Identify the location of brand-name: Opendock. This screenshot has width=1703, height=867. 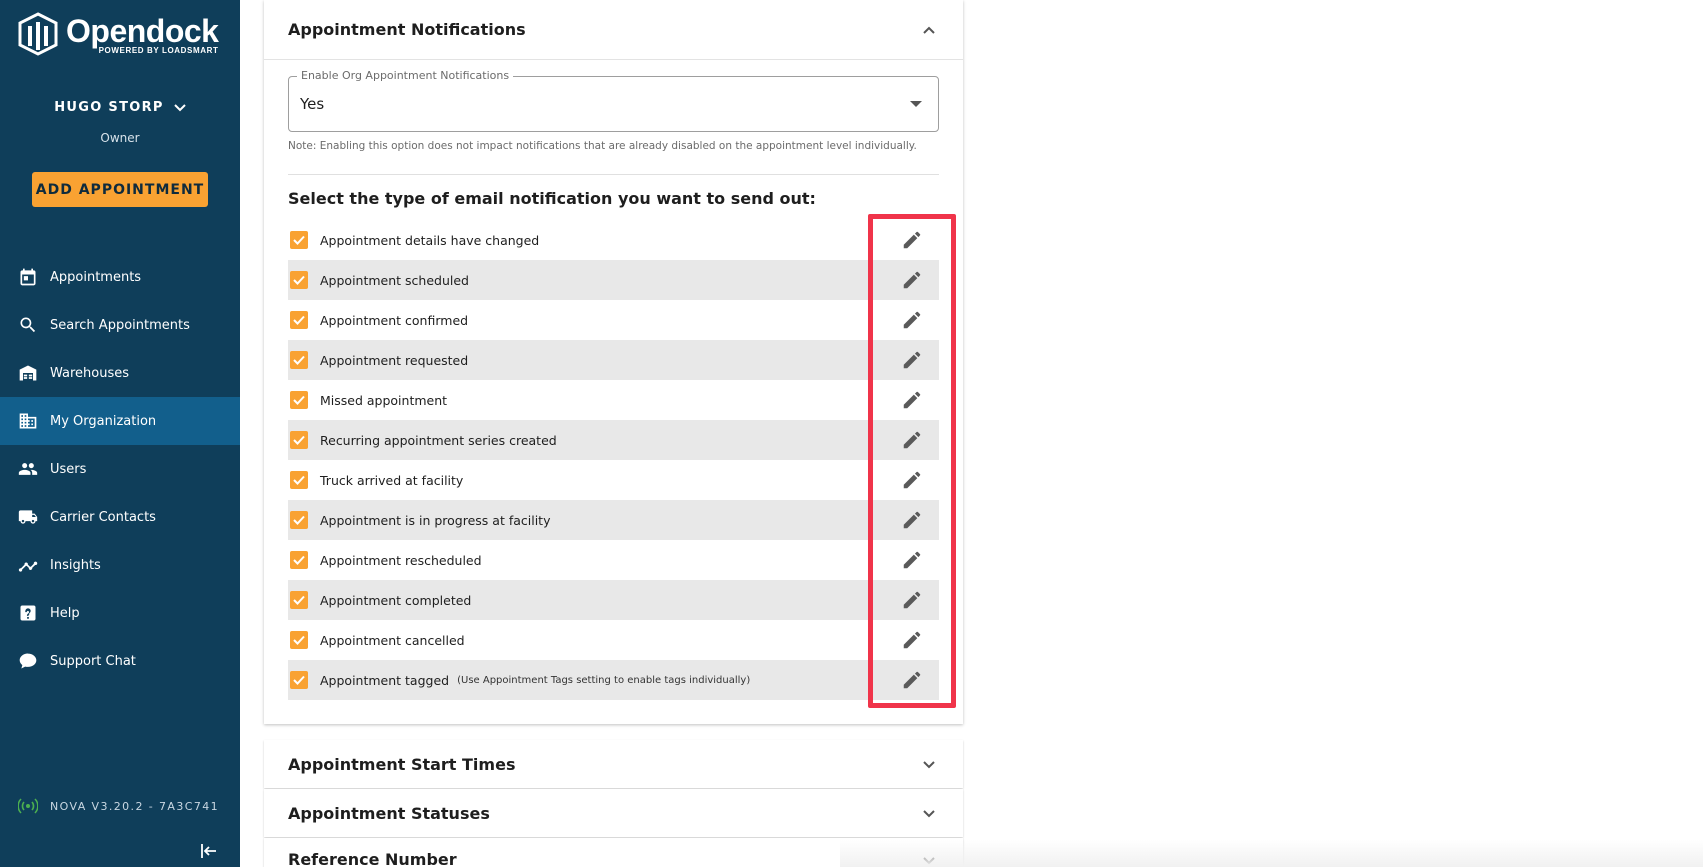
(142, 30).